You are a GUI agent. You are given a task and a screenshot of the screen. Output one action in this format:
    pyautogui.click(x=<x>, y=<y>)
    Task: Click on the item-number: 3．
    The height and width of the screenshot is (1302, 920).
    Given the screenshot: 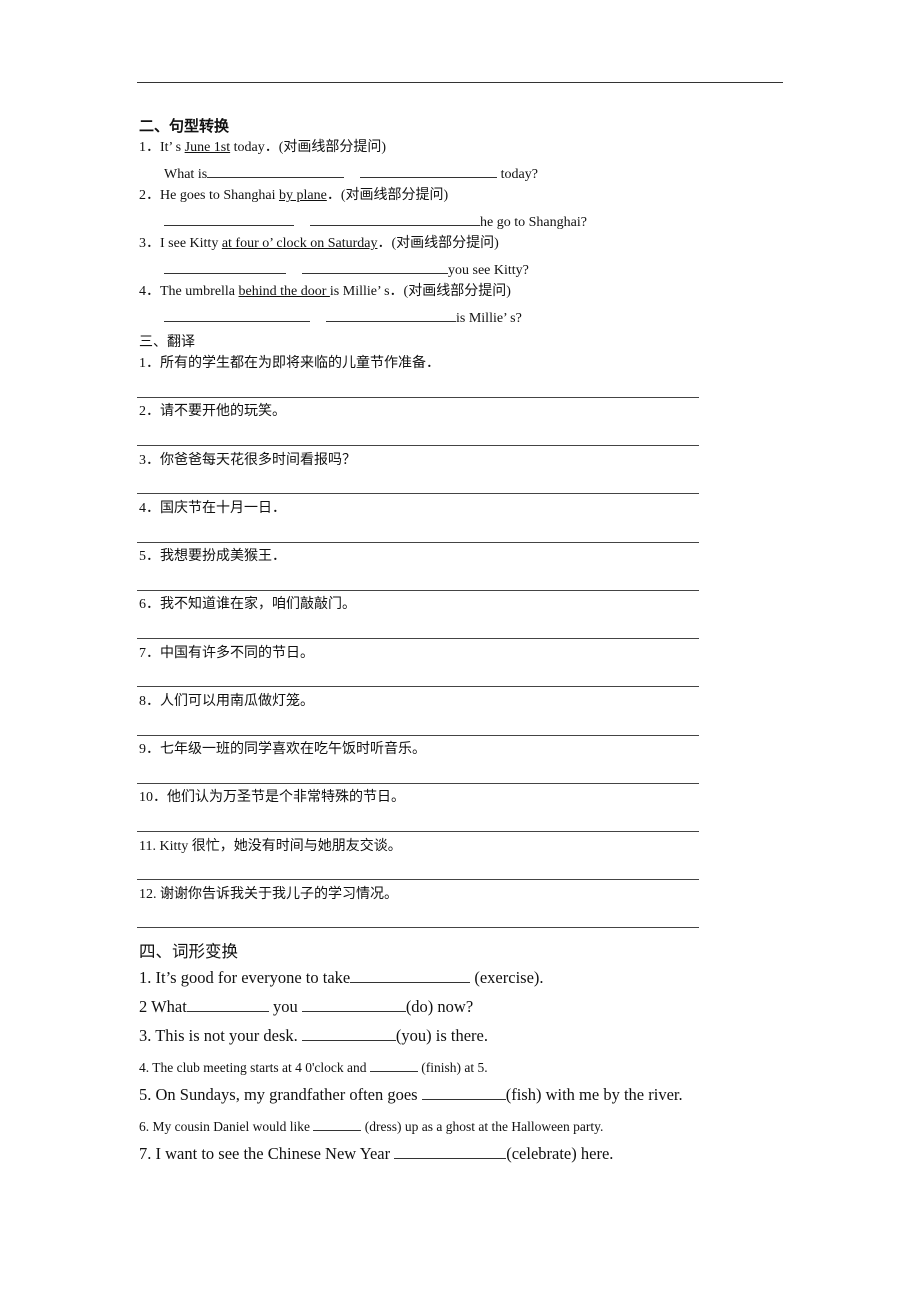 What is the action you would take?
    pyautogui.click(x=149, y=243)
    